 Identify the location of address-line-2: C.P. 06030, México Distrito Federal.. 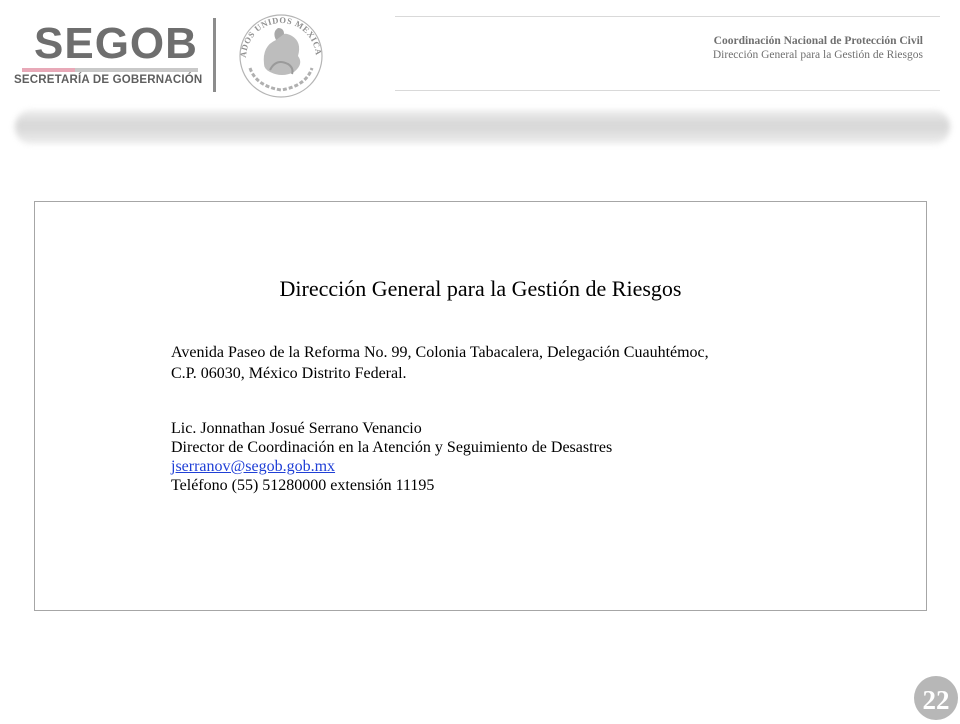
(289, 373).